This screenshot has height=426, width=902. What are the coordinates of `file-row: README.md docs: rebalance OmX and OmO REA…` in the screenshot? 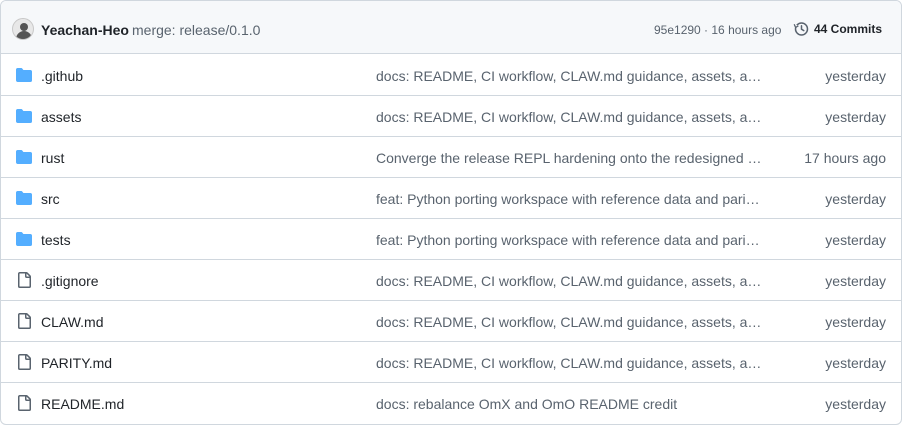 It's located at (451, 403).